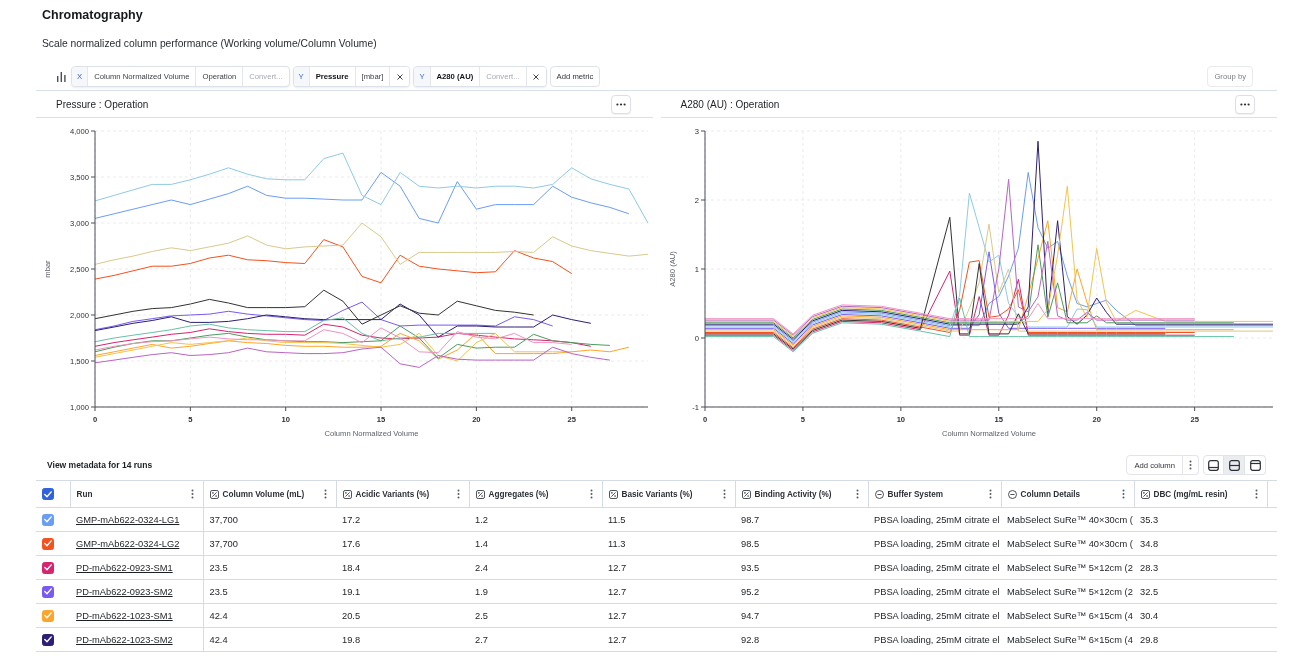 The height and width of the screenshot is (656, 1294). I want to click on table-cell: 98.5, so click(801, 543).